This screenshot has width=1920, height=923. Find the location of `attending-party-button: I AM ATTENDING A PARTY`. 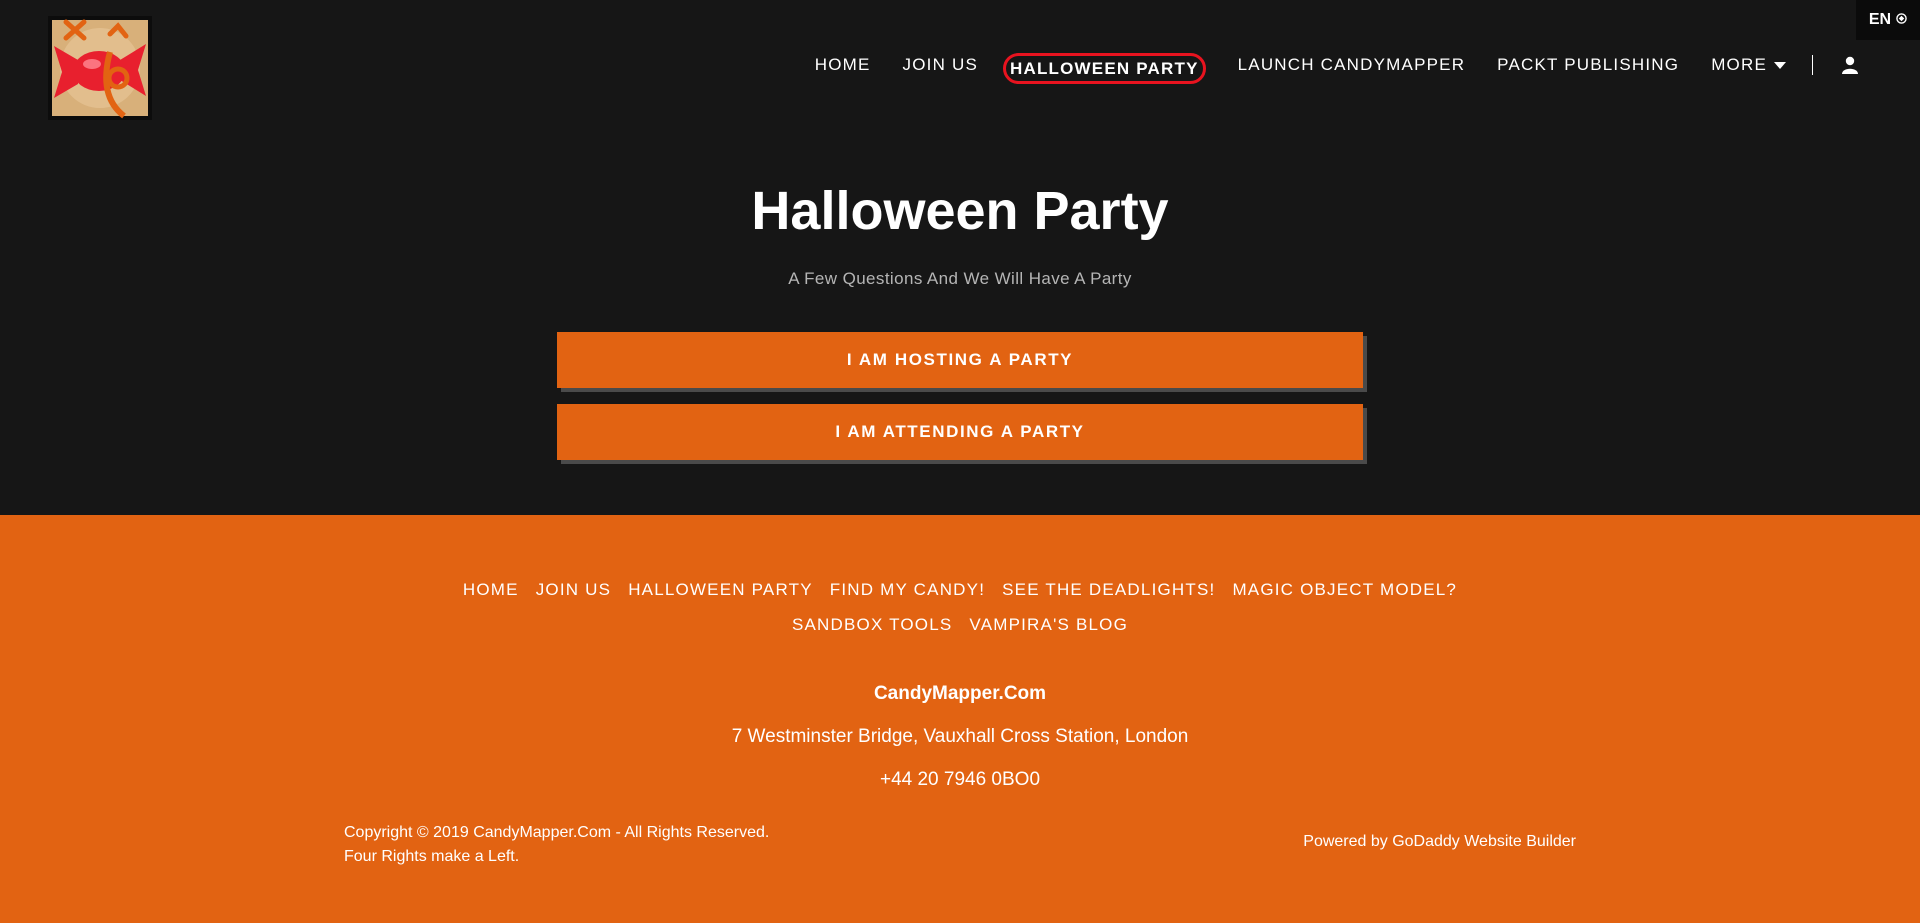

attending-party-button: I AM ATTENDING A PARTY is located at coordinates (960, 432).